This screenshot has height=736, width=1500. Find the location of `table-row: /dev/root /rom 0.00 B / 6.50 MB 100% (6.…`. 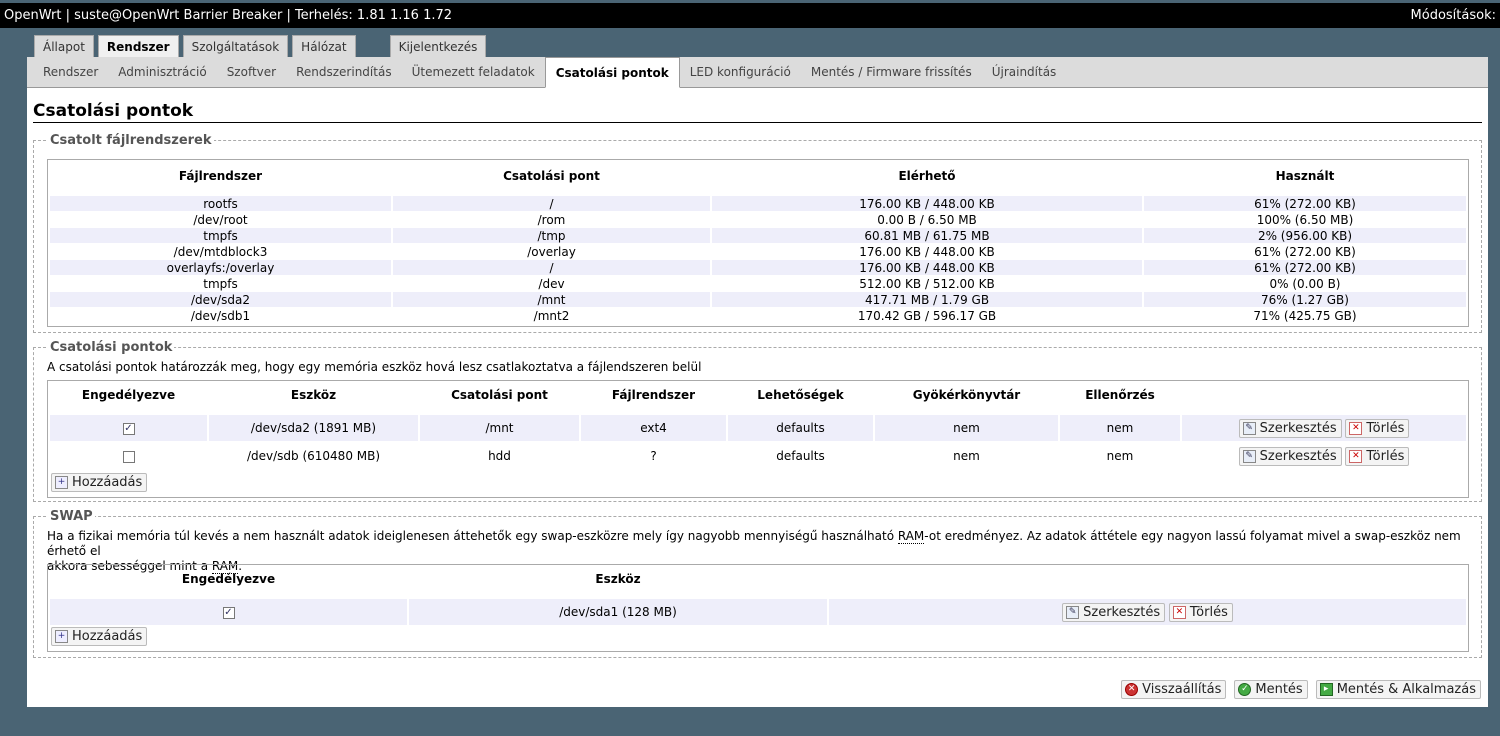

table-row: /dev/root /rom 0.00 B / 6.50 MB 100% (6.… is located at coordinates (758, 219).